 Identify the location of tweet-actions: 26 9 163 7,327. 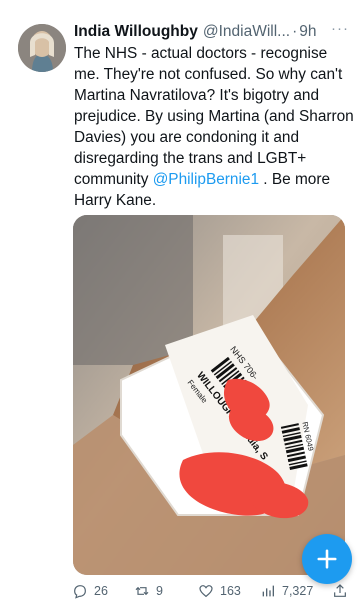
(217, 590).